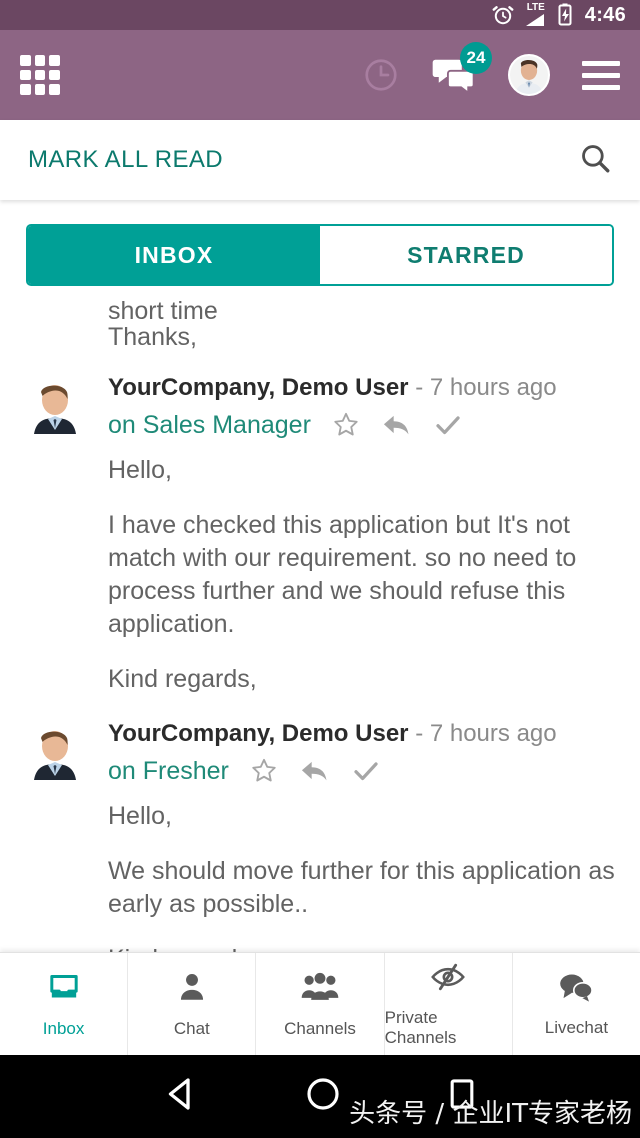 The width and height of the screenshot is (640, 1138). I want to click on watermark-text: 头条号 / 企业IT专家老杨, so click(490, 1114).